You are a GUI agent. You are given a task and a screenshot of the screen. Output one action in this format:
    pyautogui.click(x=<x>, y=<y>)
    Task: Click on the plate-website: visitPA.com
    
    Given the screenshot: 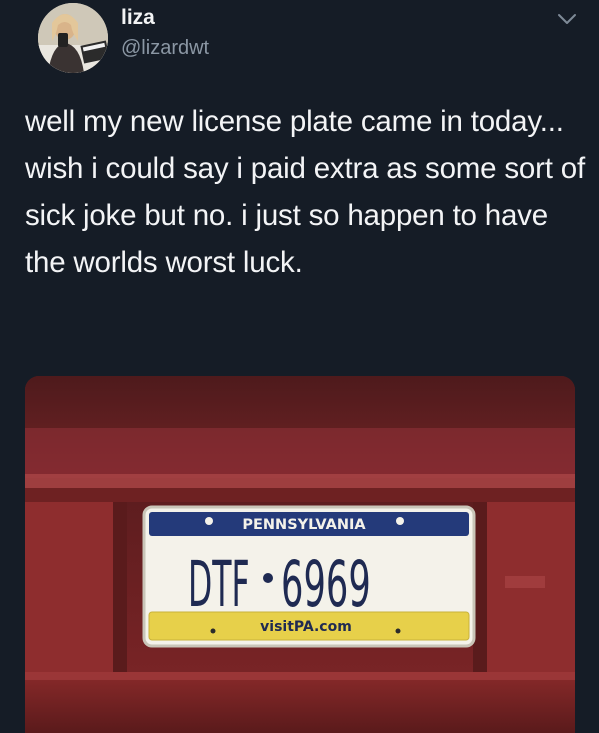 What is the action you would take?
    pyautogui.click(x=306, y=627)
    